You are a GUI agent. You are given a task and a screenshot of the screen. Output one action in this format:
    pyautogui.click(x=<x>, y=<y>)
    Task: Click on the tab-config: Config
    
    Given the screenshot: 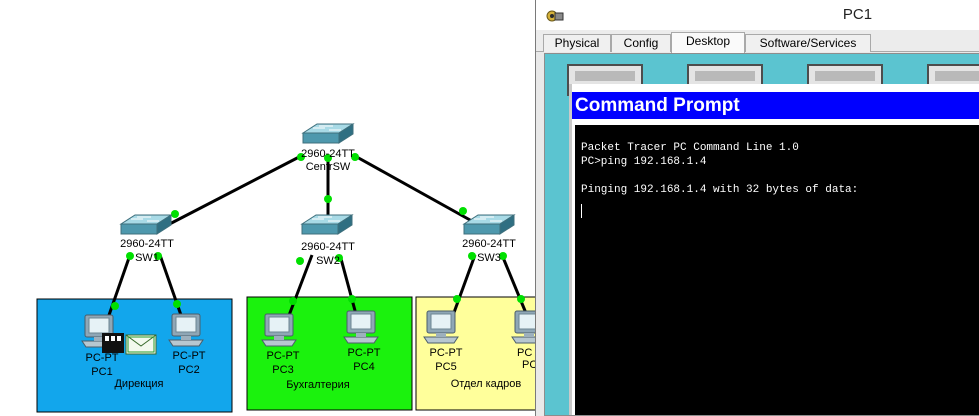 What is the action you would take?
    pyautogui.click(x=641, y=43)
    